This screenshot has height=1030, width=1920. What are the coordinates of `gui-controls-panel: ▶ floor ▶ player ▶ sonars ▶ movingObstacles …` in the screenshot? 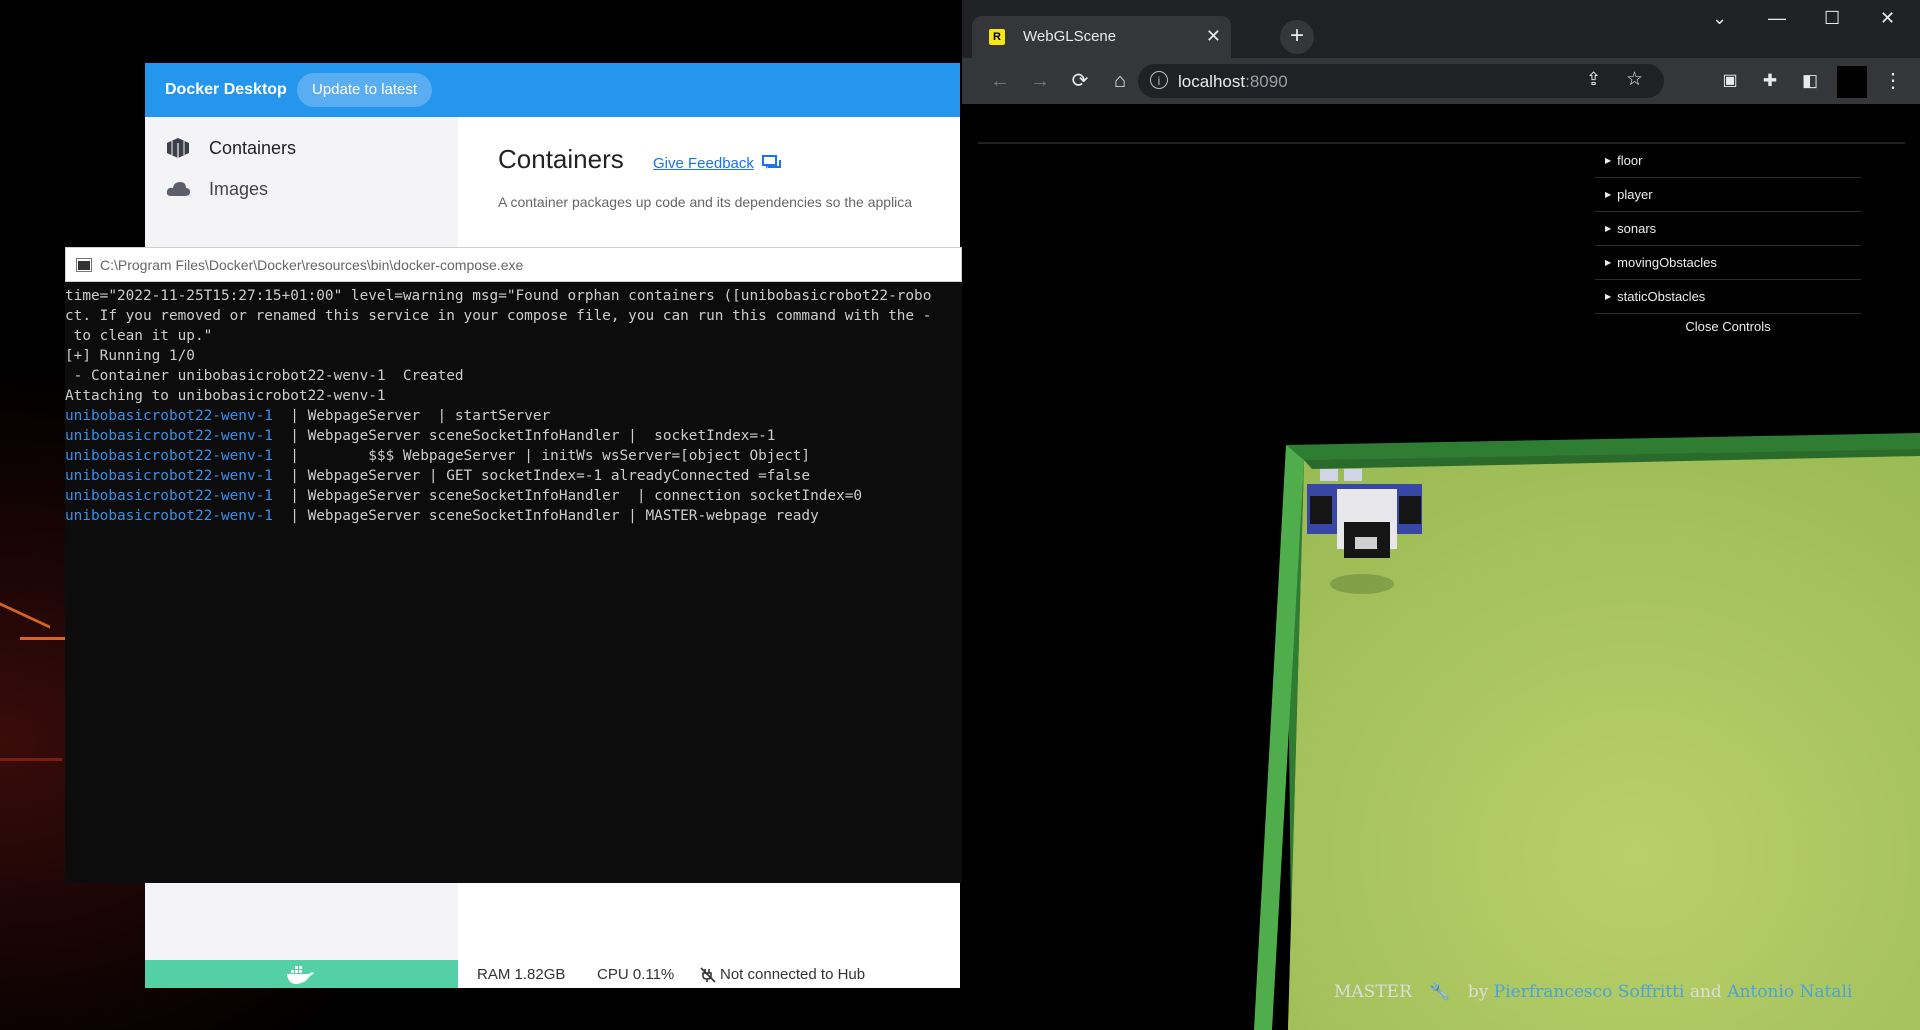 It's located at (1728, 242).